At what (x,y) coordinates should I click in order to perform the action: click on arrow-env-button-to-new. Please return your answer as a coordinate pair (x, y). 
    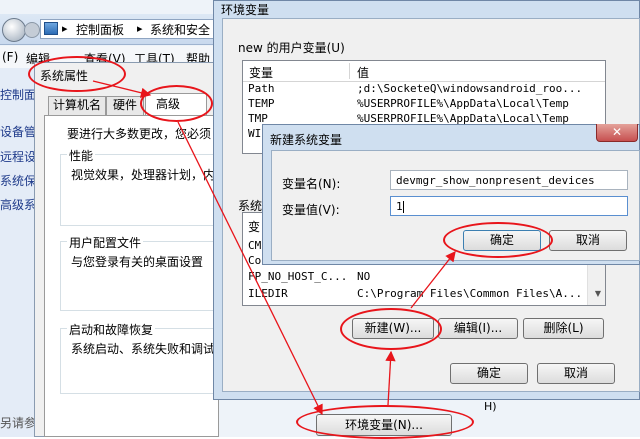
    Looking at the image, I should click on (390, 378).